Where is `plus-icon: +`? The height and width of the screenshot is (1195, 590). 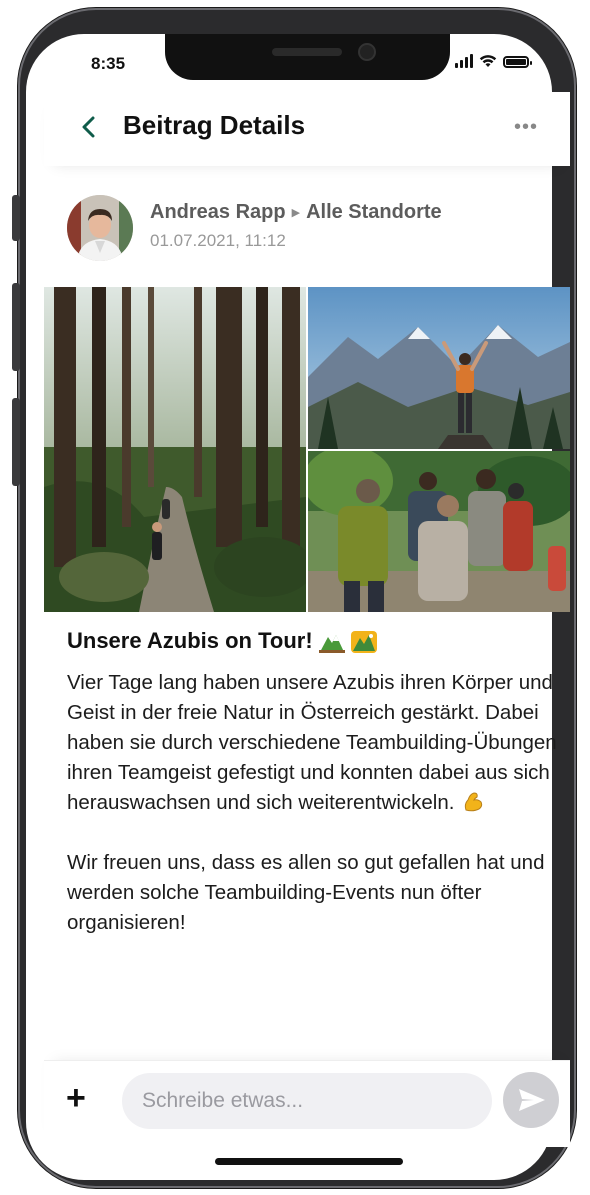 plus-icon: + is located at coordinates (76, 1098).